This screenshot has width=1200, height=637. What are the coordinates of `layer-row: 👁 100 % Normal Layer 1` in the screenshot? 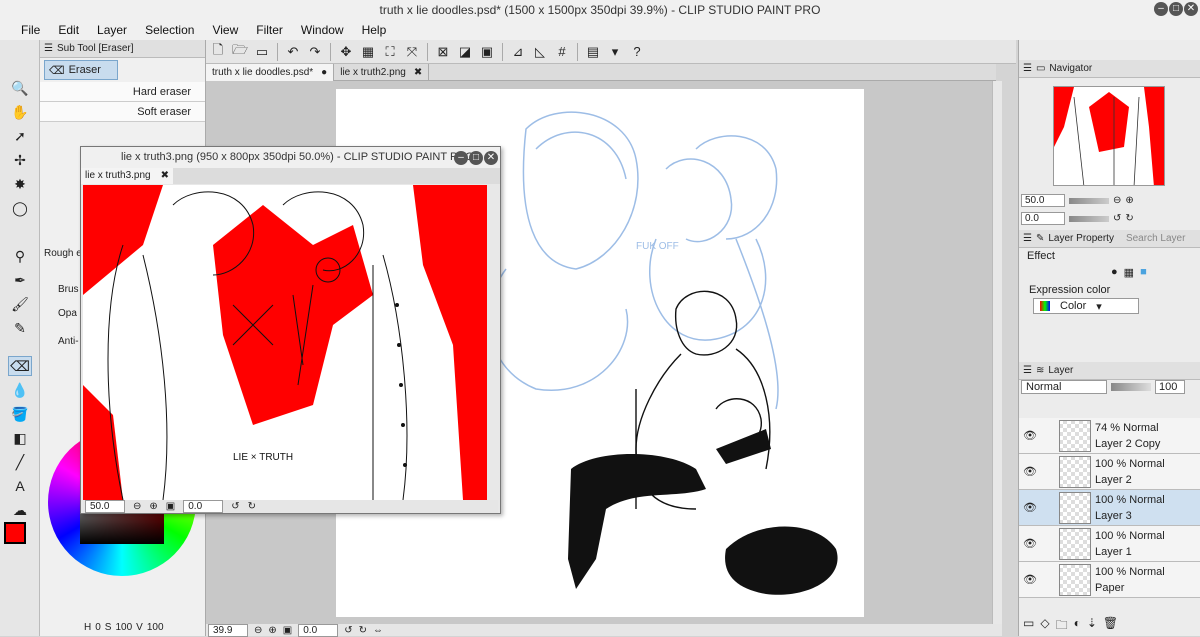 It's located at (1109, 544).